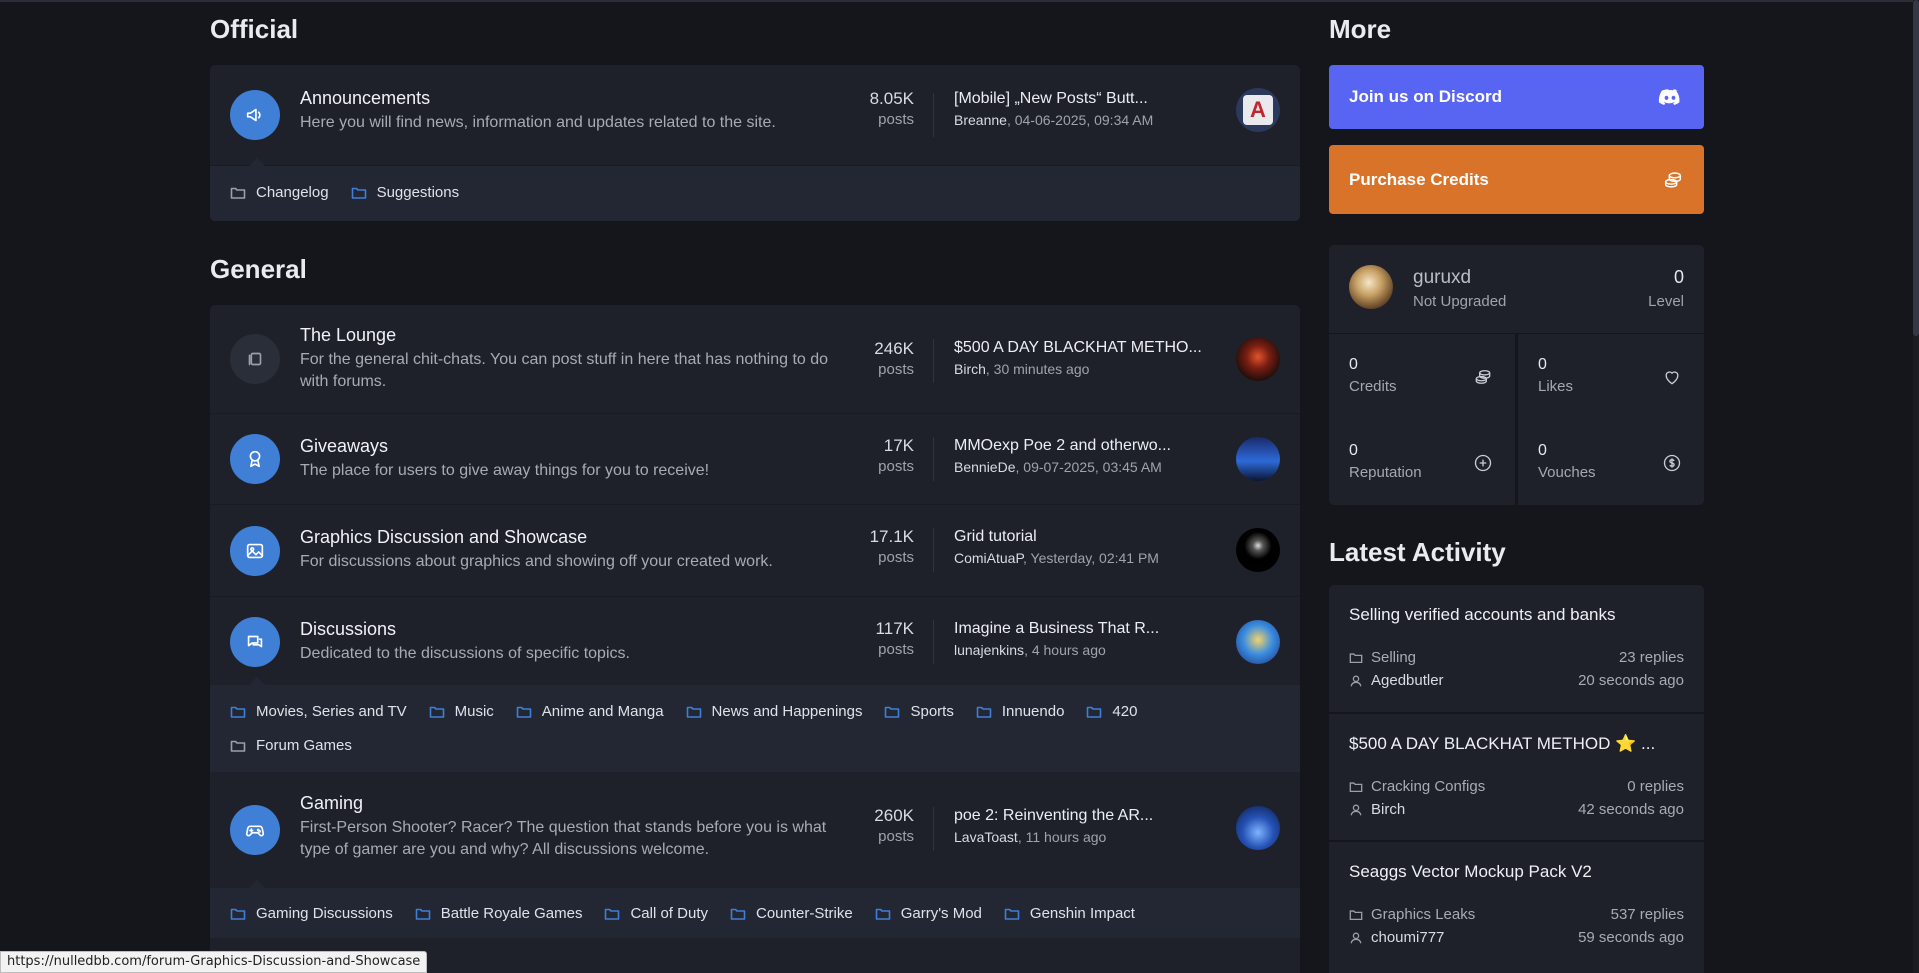  I want to click on last-post-user: Breanne, so click(980, 120).